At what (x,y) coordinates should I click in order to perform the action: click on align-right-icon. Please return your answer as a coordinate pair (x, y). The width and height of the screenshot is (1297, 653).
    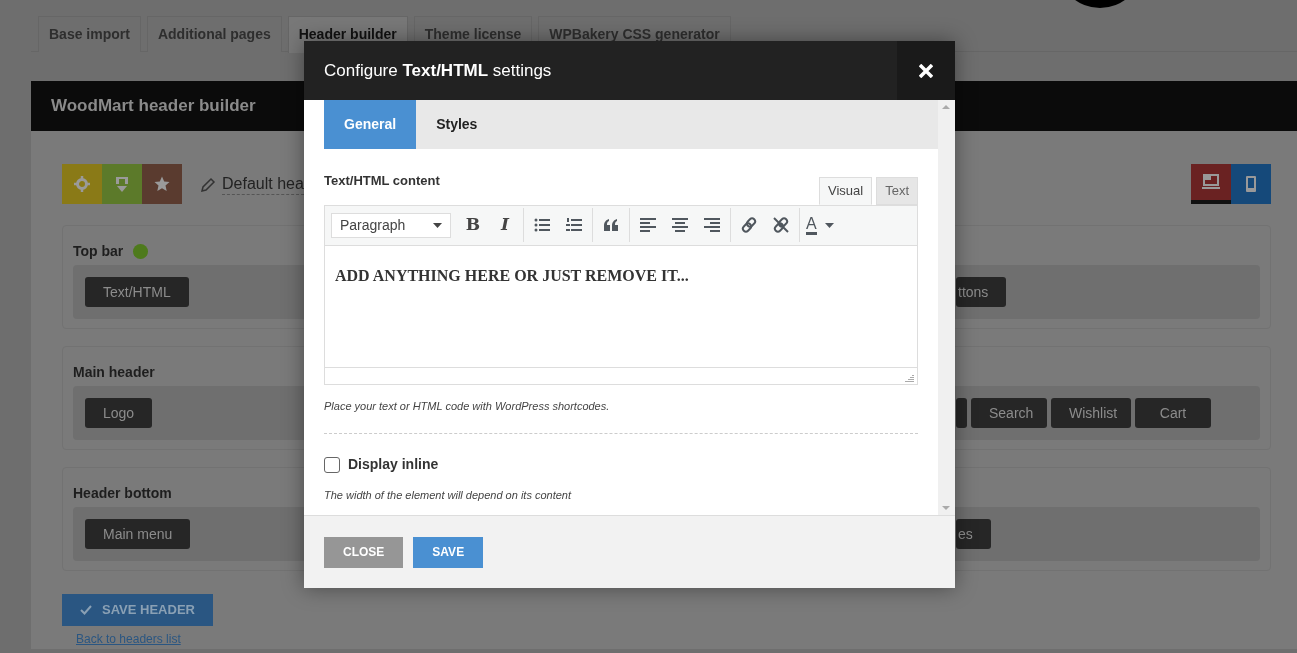
    Looking at the image, I should click on (712, 225).